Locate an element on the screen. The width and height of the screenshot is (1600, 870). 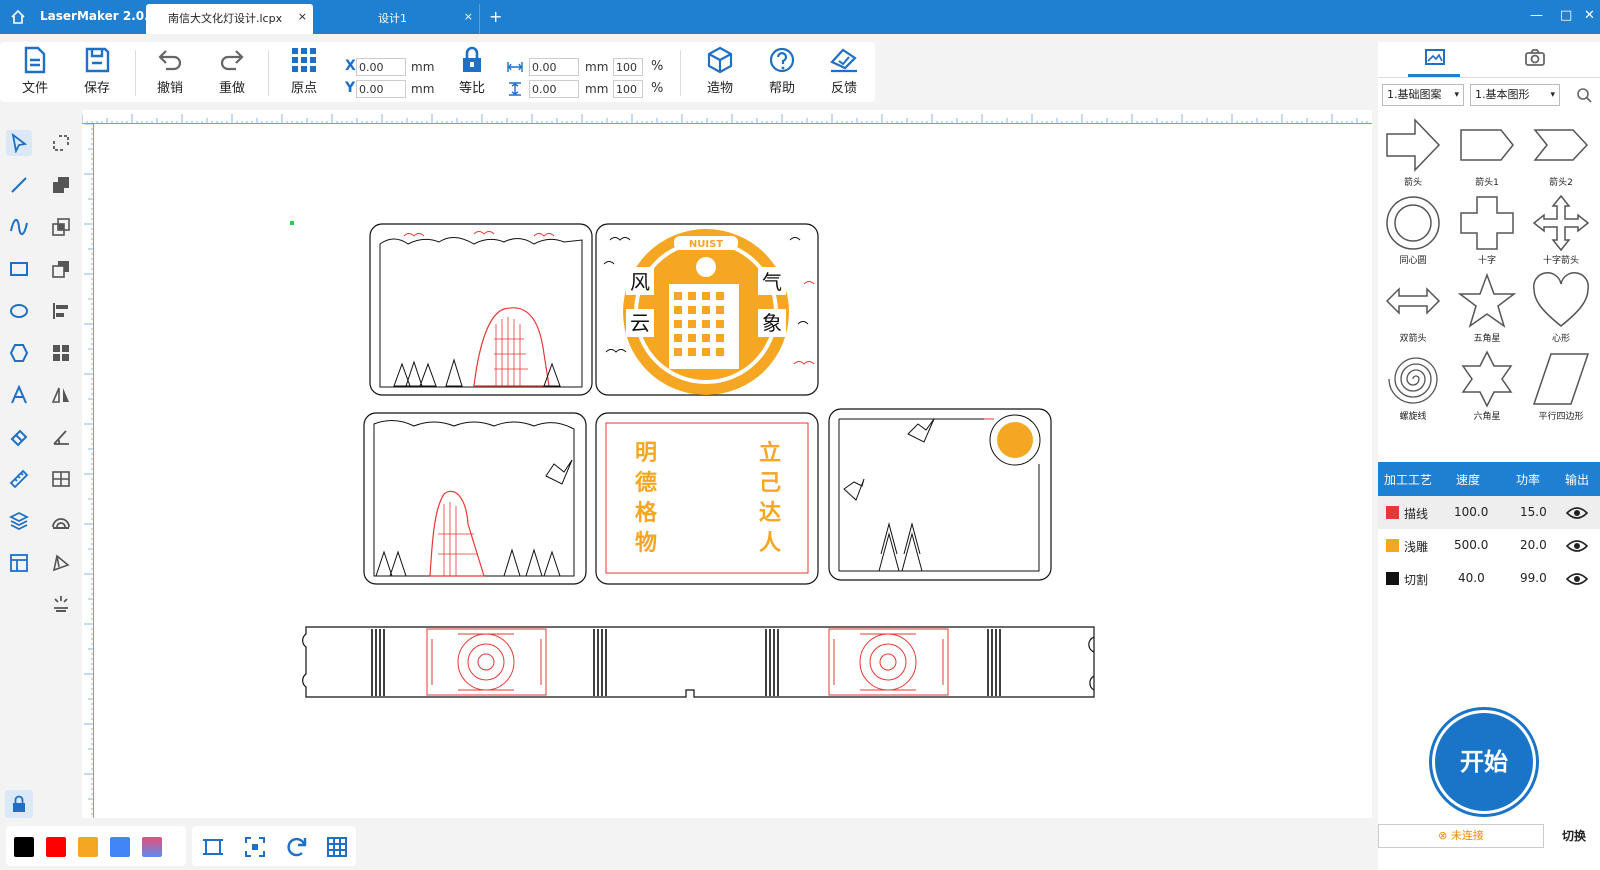
width-percent-input is located at coordinates (628, 67).